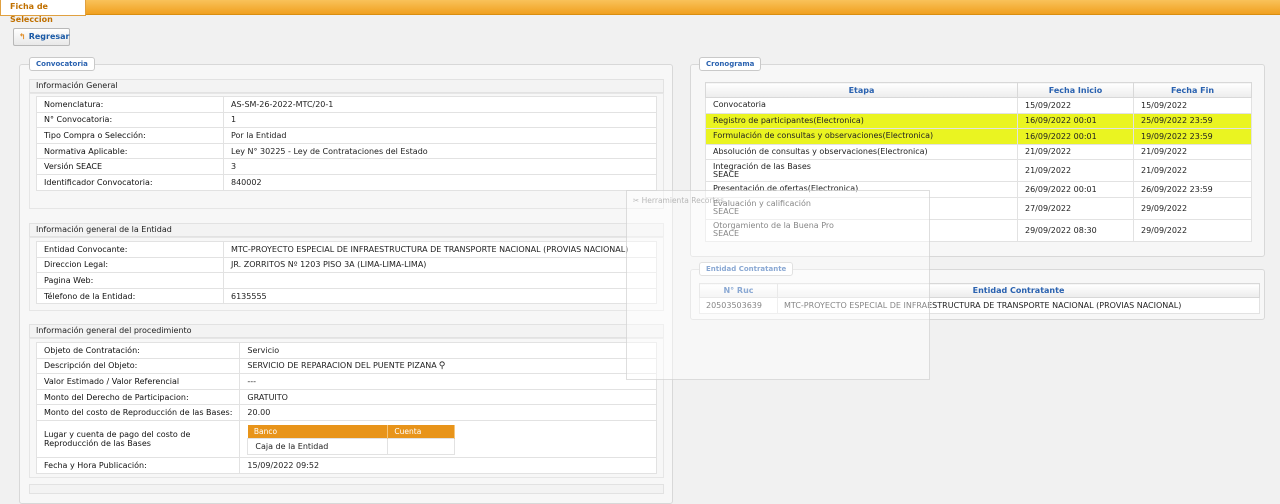  Describe the element at coordinates (130, 166) in the screenshot. I see `field-label: Versión SEACE` at that location.